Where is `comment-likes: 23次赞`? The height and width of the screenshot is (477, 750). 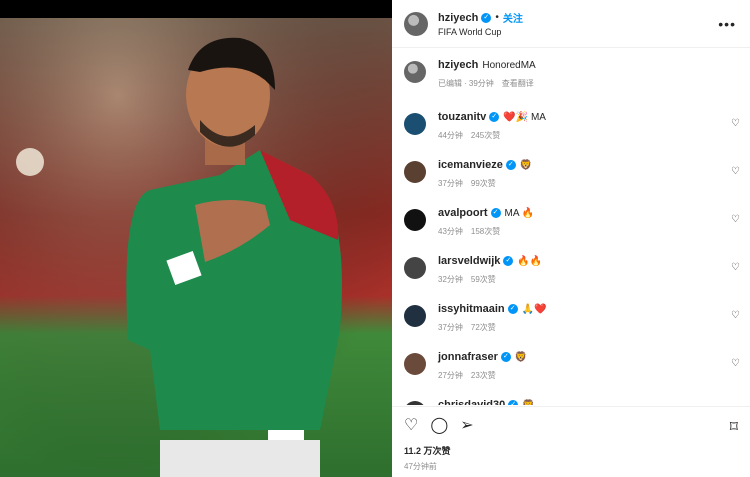 comment-likes: 23次赞 is located at coordinates (483, 375).